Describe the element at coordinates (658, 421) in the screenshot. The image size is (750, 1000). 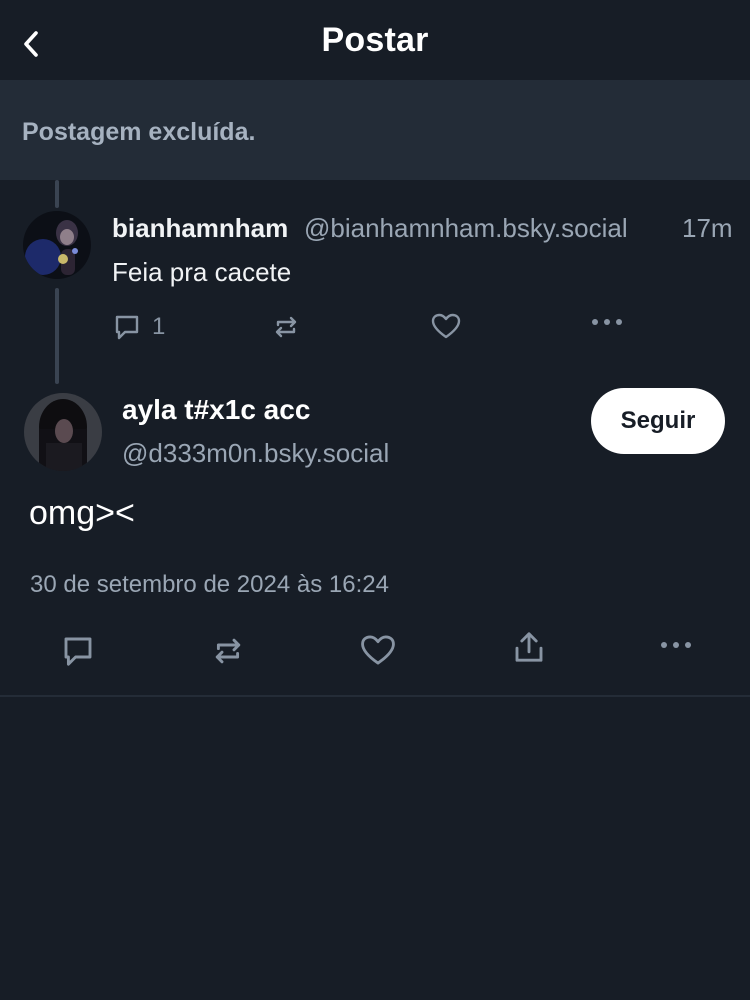
I see `follow-button: Seguir` at that location.